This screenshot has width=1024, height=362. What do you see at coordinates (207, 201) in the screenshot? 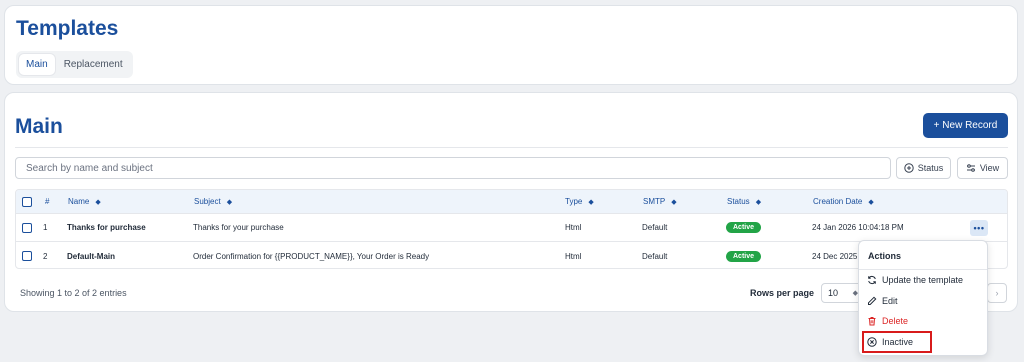
I see `column-header-subject: Subject` at bounding box center [207, 201].